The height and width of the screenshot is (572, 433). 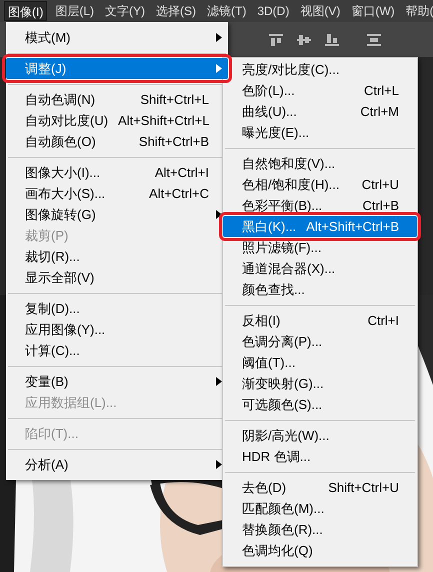 What do you see at coordinates (125, 11) in the screenshot?
I see `menu-bar-item: 文字(Y)` at bounding box center [125, 11].